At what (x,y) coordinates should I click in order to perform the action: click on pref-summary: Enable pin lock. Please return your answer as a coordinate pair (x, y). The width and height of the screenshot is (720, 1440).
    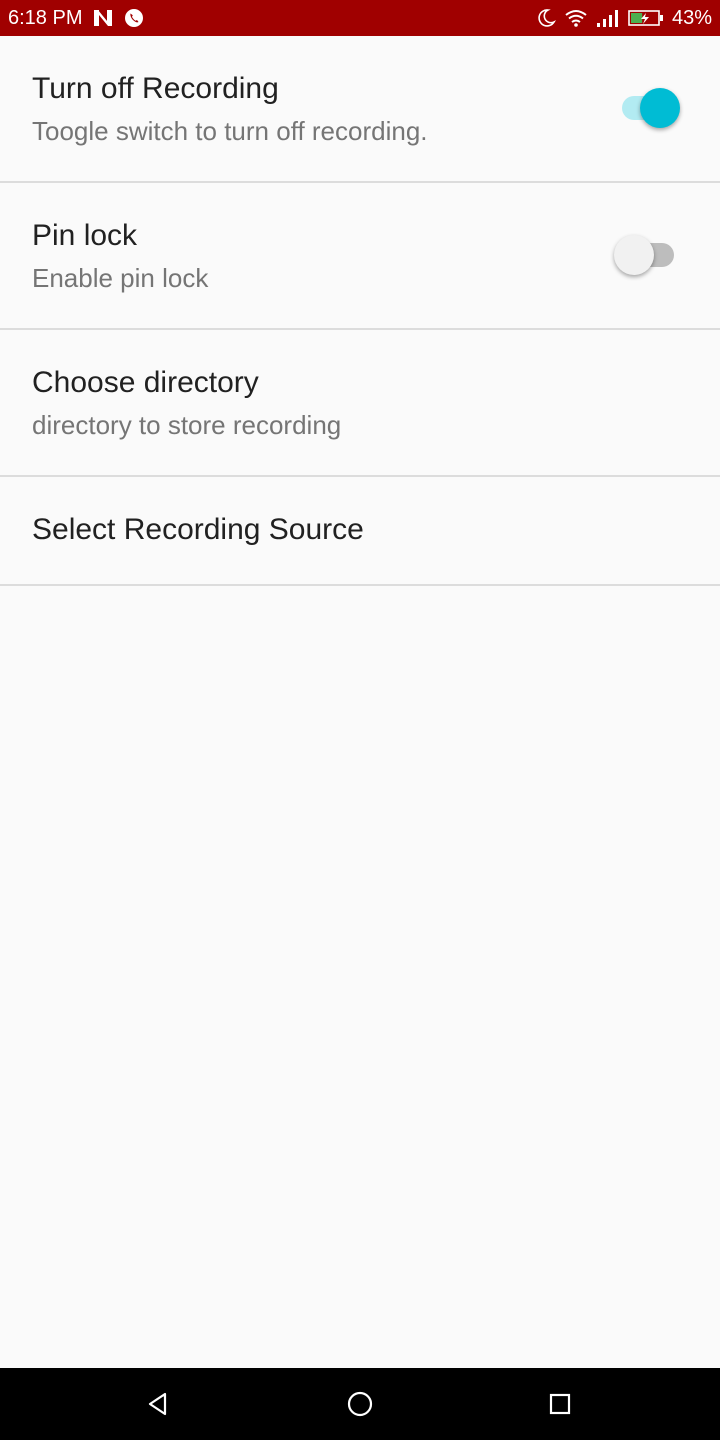
    Looking at the image, I should click on (120, 278).